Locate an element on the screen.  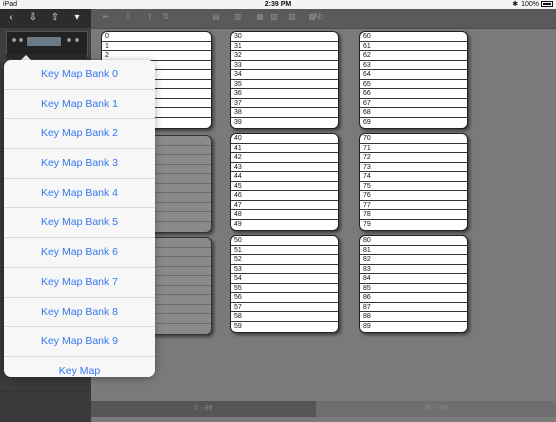
key-slot-row: 76 is located at coordinates (413, 196).